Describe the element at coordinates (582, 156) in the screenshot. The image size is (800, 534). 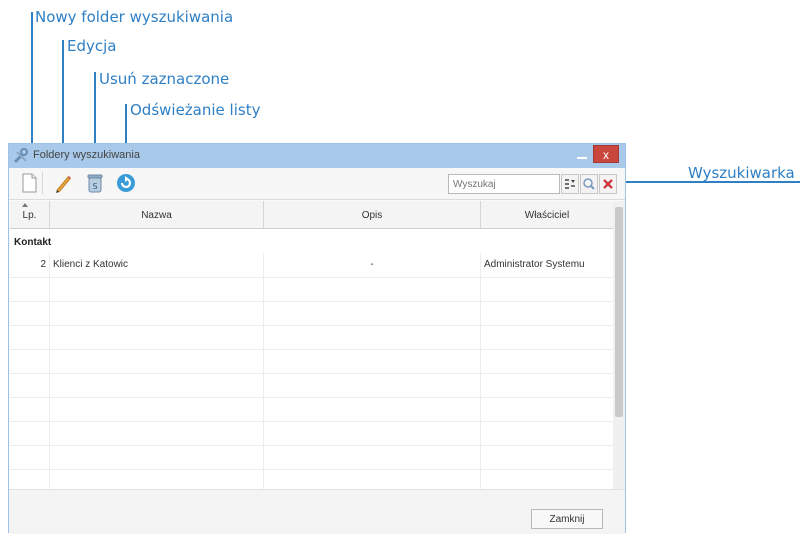
I see `minimize-button` at that location.